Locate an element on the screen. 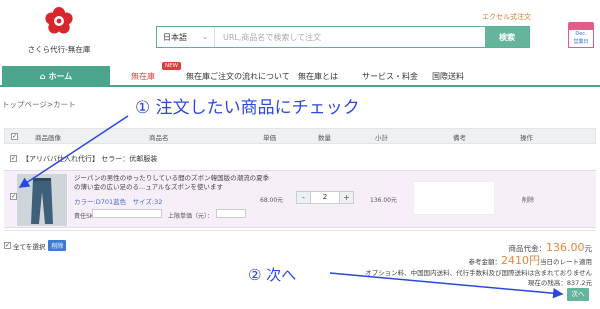 The height and width of the screenshot is (309, 600). search-bar: 日本語 ⌄ 検索 is located at coordinates (343, 37).